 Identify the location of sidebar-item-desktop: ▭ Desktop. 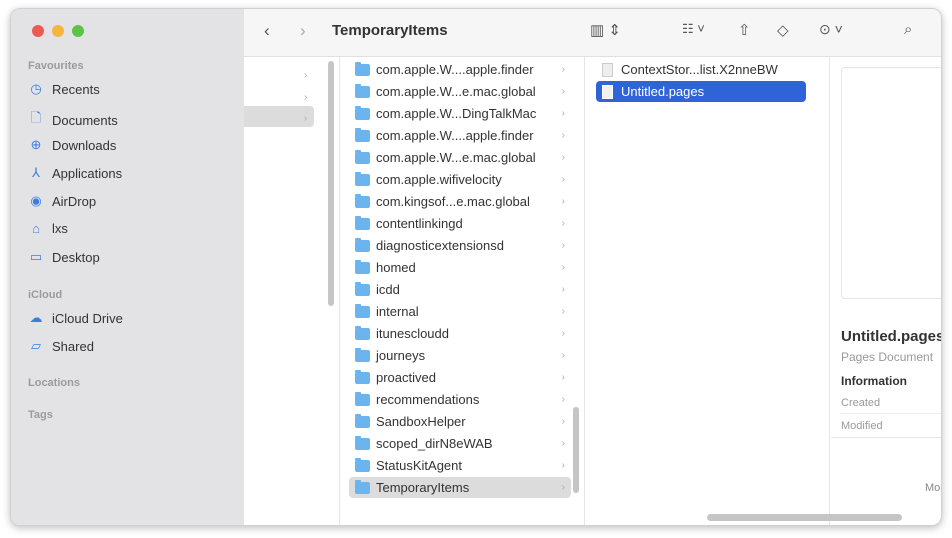
(64, 257).